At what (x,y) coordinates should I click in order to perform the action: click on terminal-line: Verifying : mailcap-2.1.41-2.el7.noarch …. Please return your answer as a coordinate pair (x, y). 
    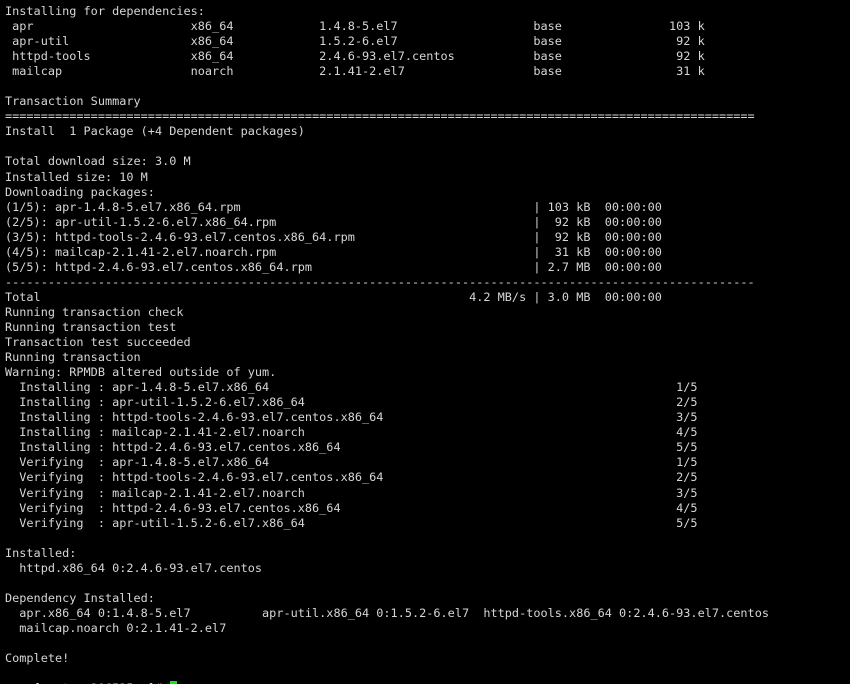
    Looking at the image, I should click on (351, 492).